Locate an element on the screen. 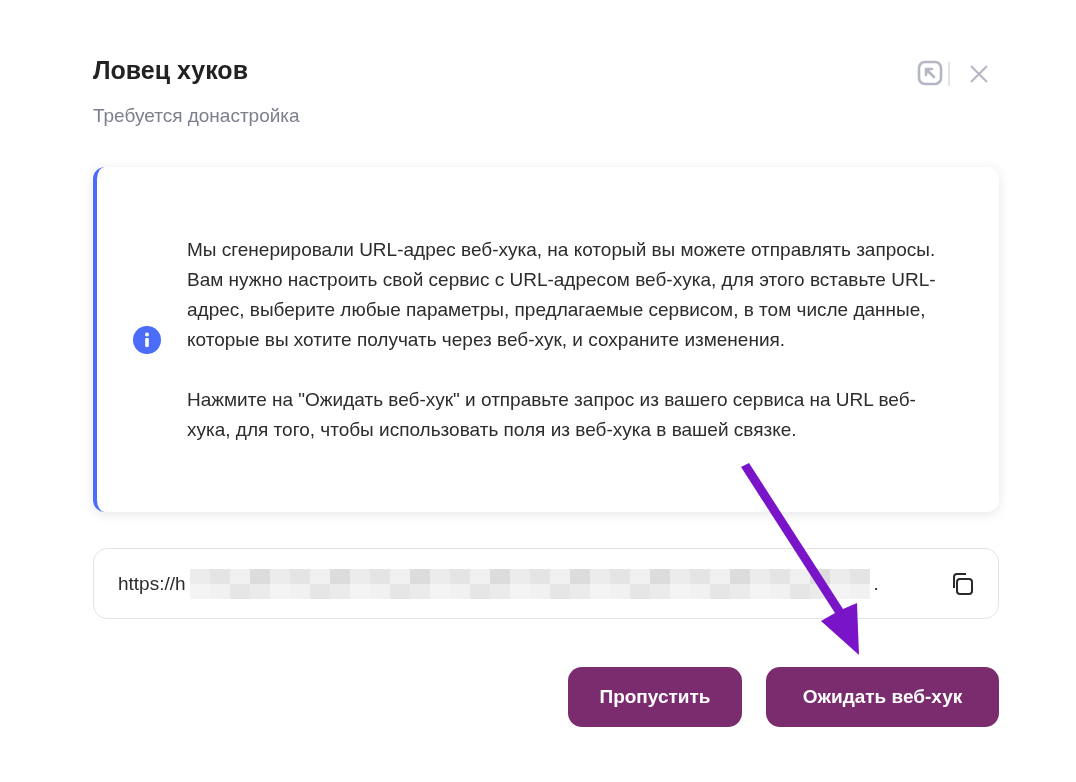 This screenshot has height=782, width=1076. wait-button: Ожидать веб-хук is located at coordinates (882, 697).